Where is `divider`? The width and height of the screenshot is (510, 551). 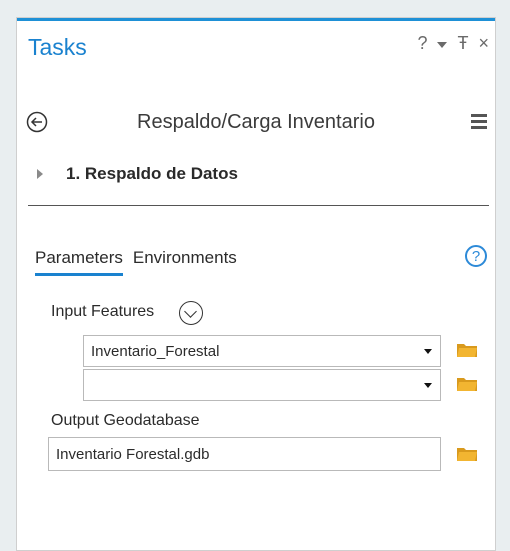
divider is located at coordinates (258, 205).